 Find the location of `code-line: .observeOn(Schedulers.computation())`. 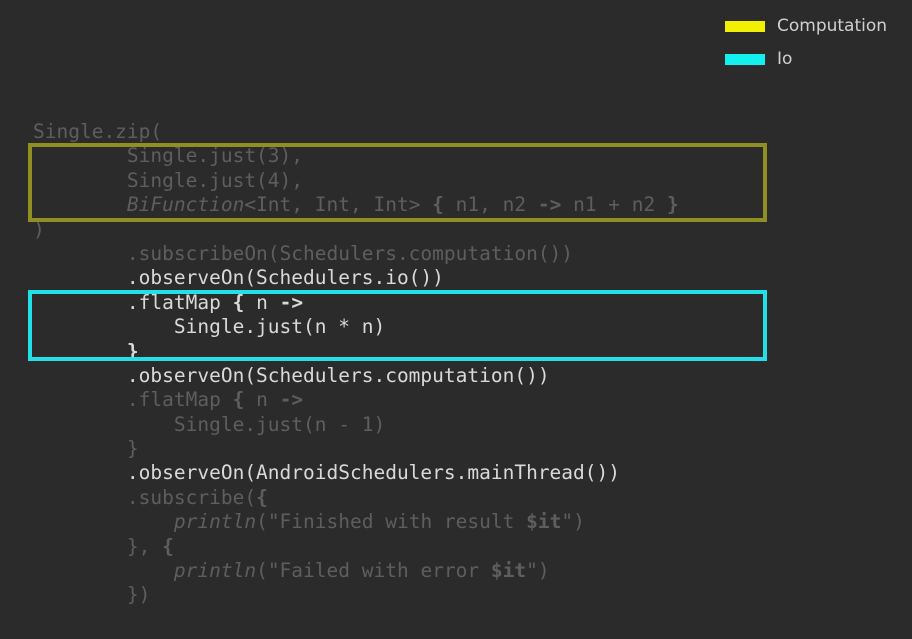

code-line: .observeOn(Schedulers.computation()) is located at coordinates (356, 376).